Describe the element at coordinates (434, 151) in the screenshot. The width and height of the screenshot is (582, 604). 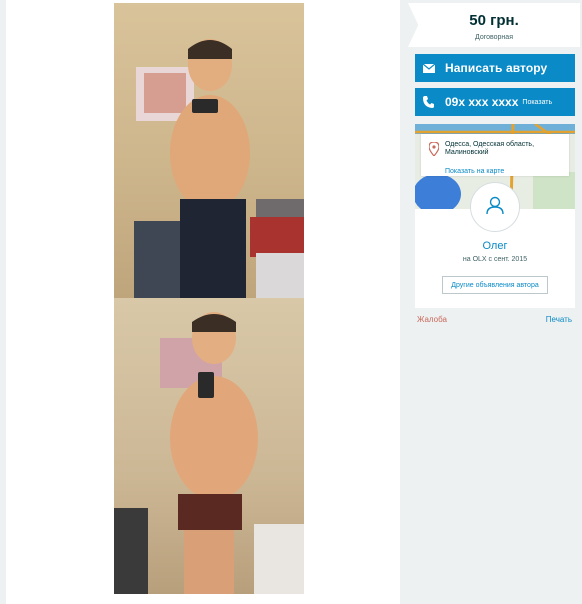
I see `map-pin-icon` at that location.